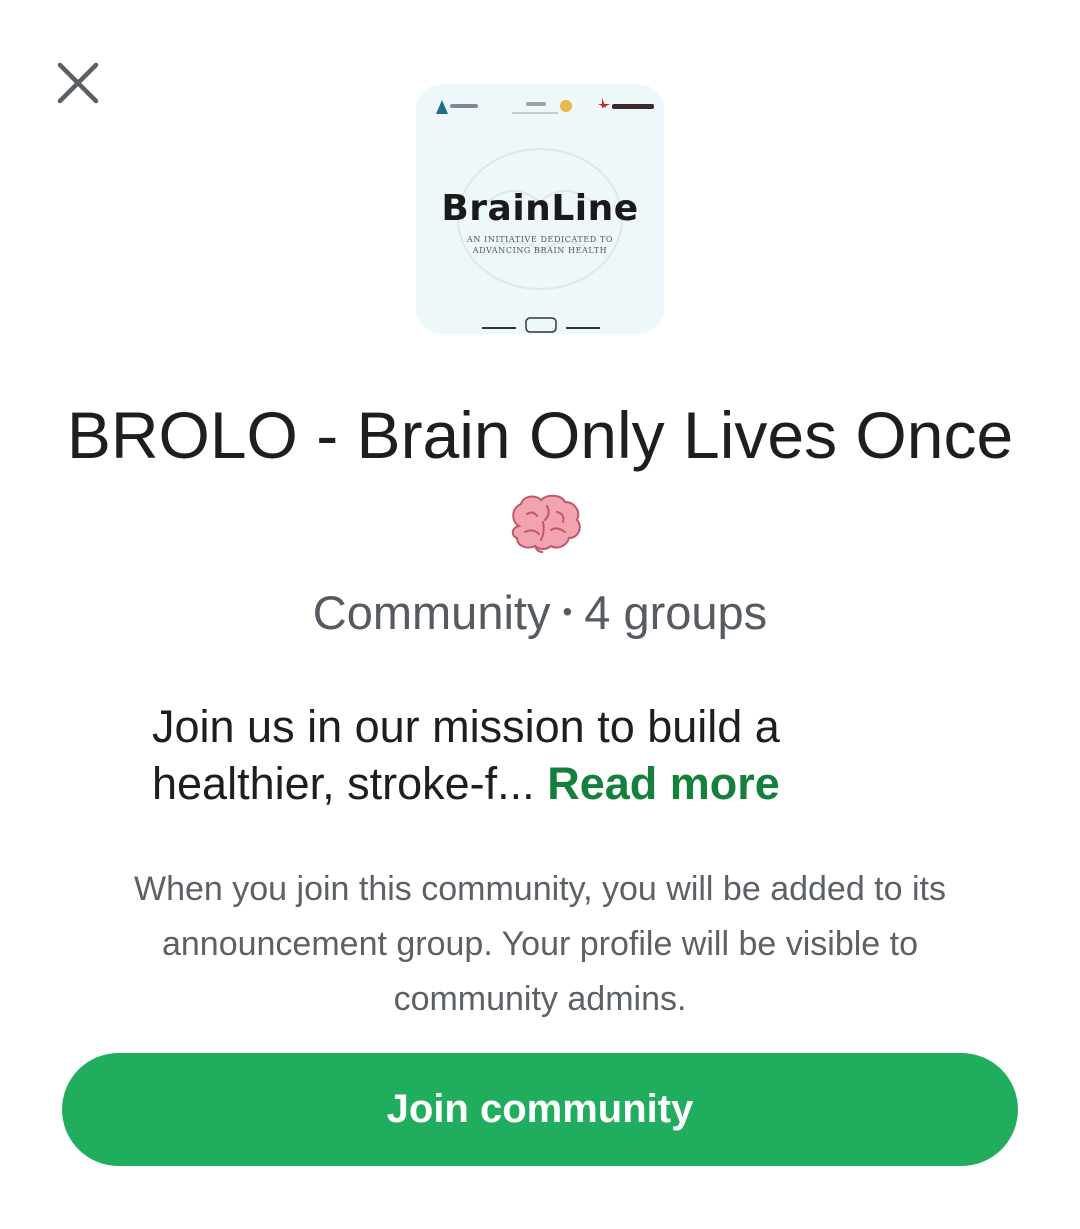  I want to click on close-icon, so click(78, 83).